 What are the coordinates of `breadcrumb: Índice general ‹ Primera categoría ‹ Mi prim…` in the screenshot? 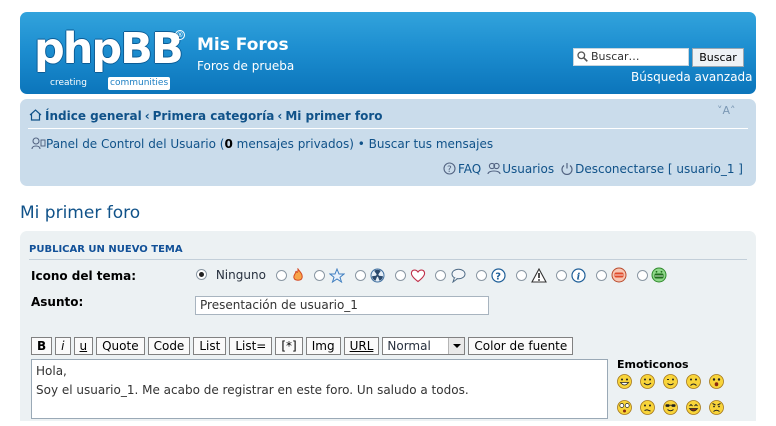 It's located at (206, 116).